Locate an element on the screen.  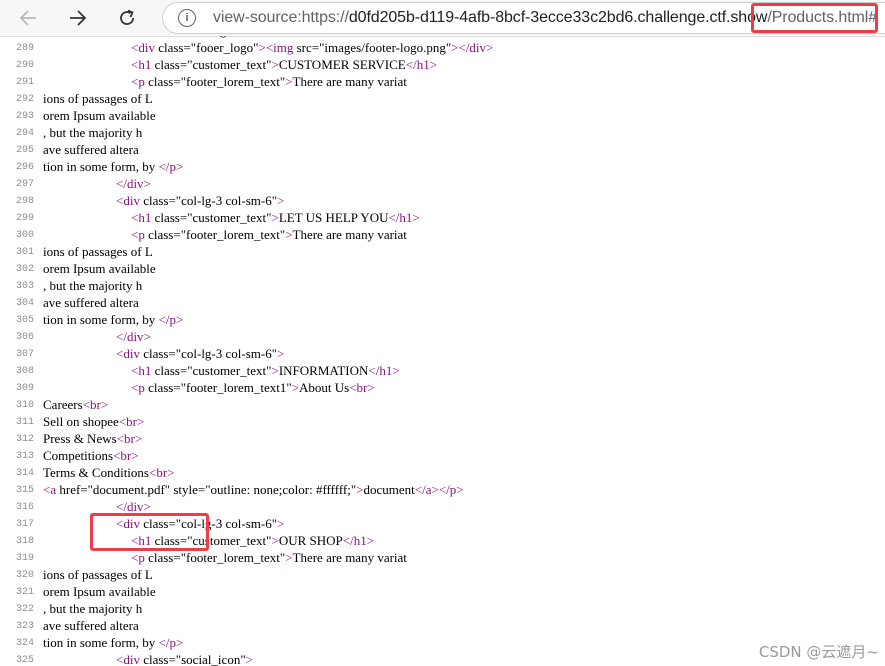
refresh-icon is located at coordinates (127, 17).